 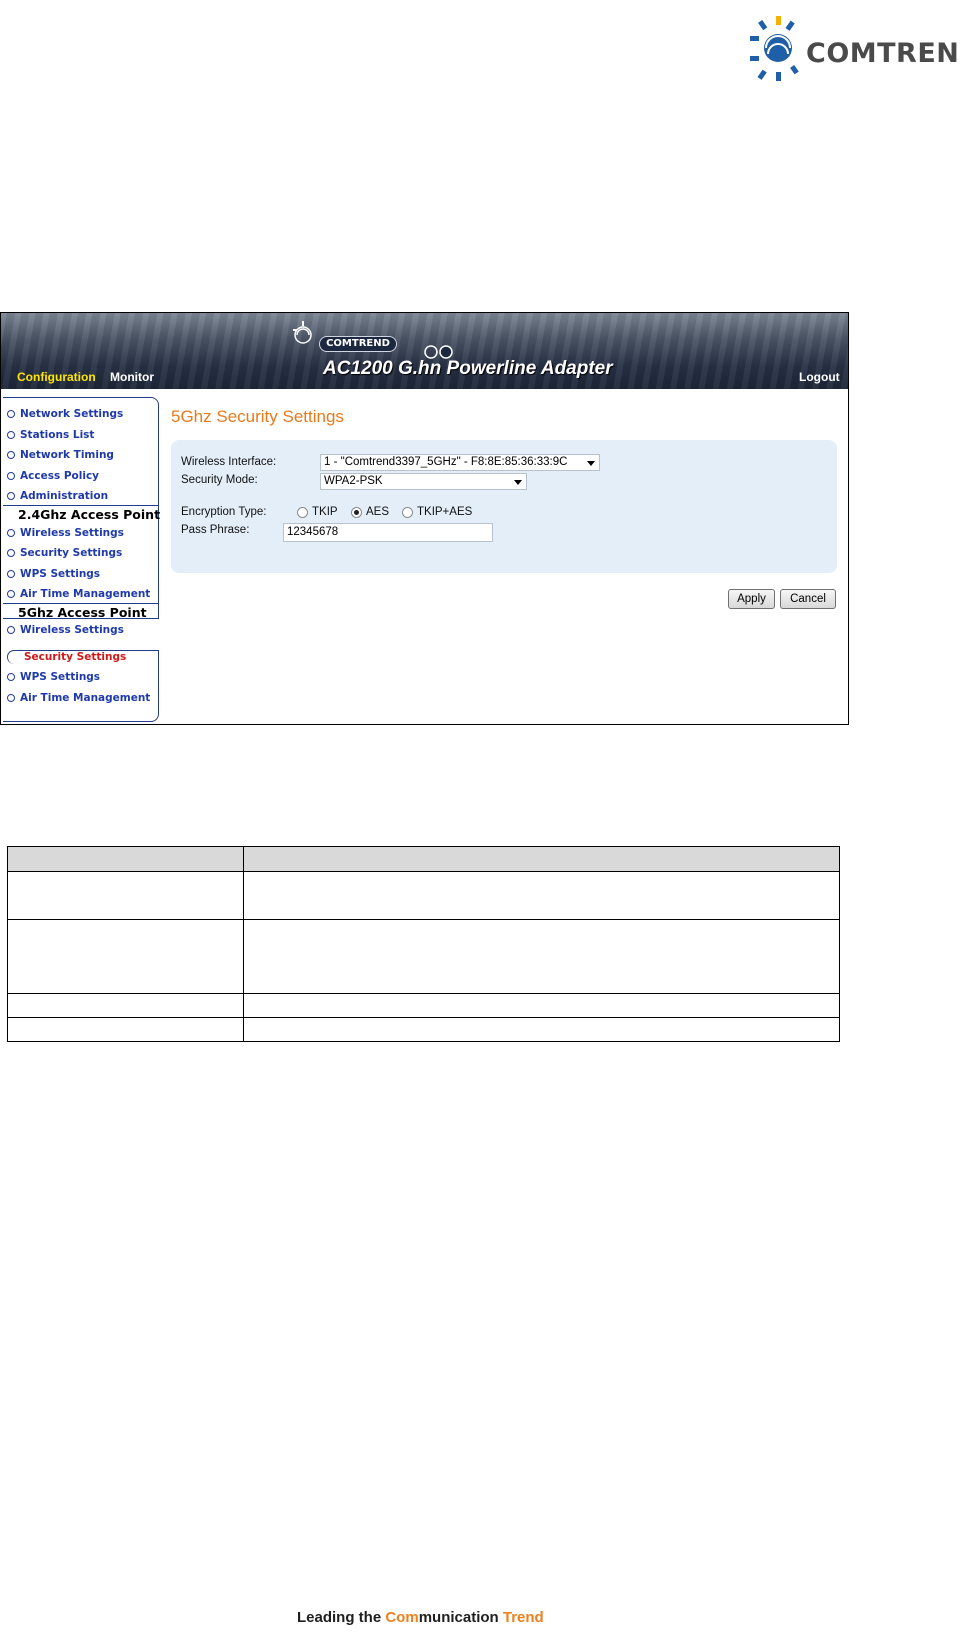 What do you see at coordinates (423, 481) in the screenshot?
I see `security-mode-select: WPA2-PSK` at bounding box center [423, 481].